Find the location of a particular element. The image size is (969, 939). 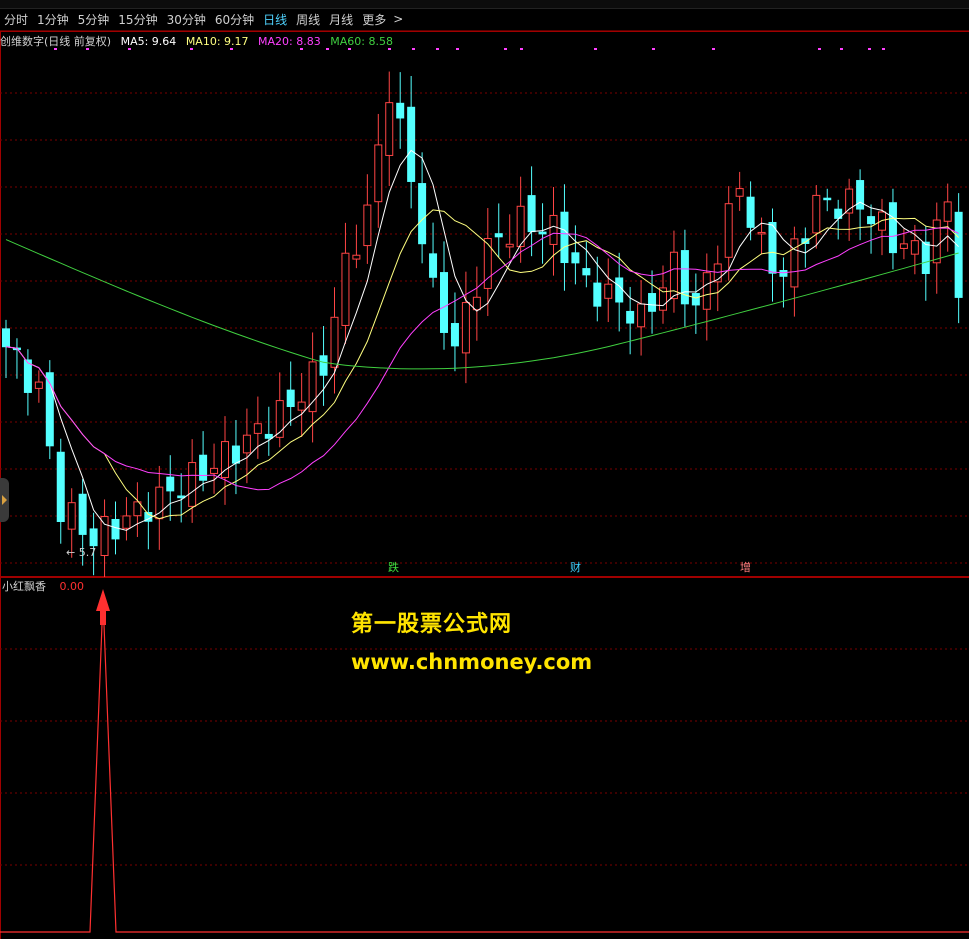

event-marker: 财 is located at coordinates (575, 567).